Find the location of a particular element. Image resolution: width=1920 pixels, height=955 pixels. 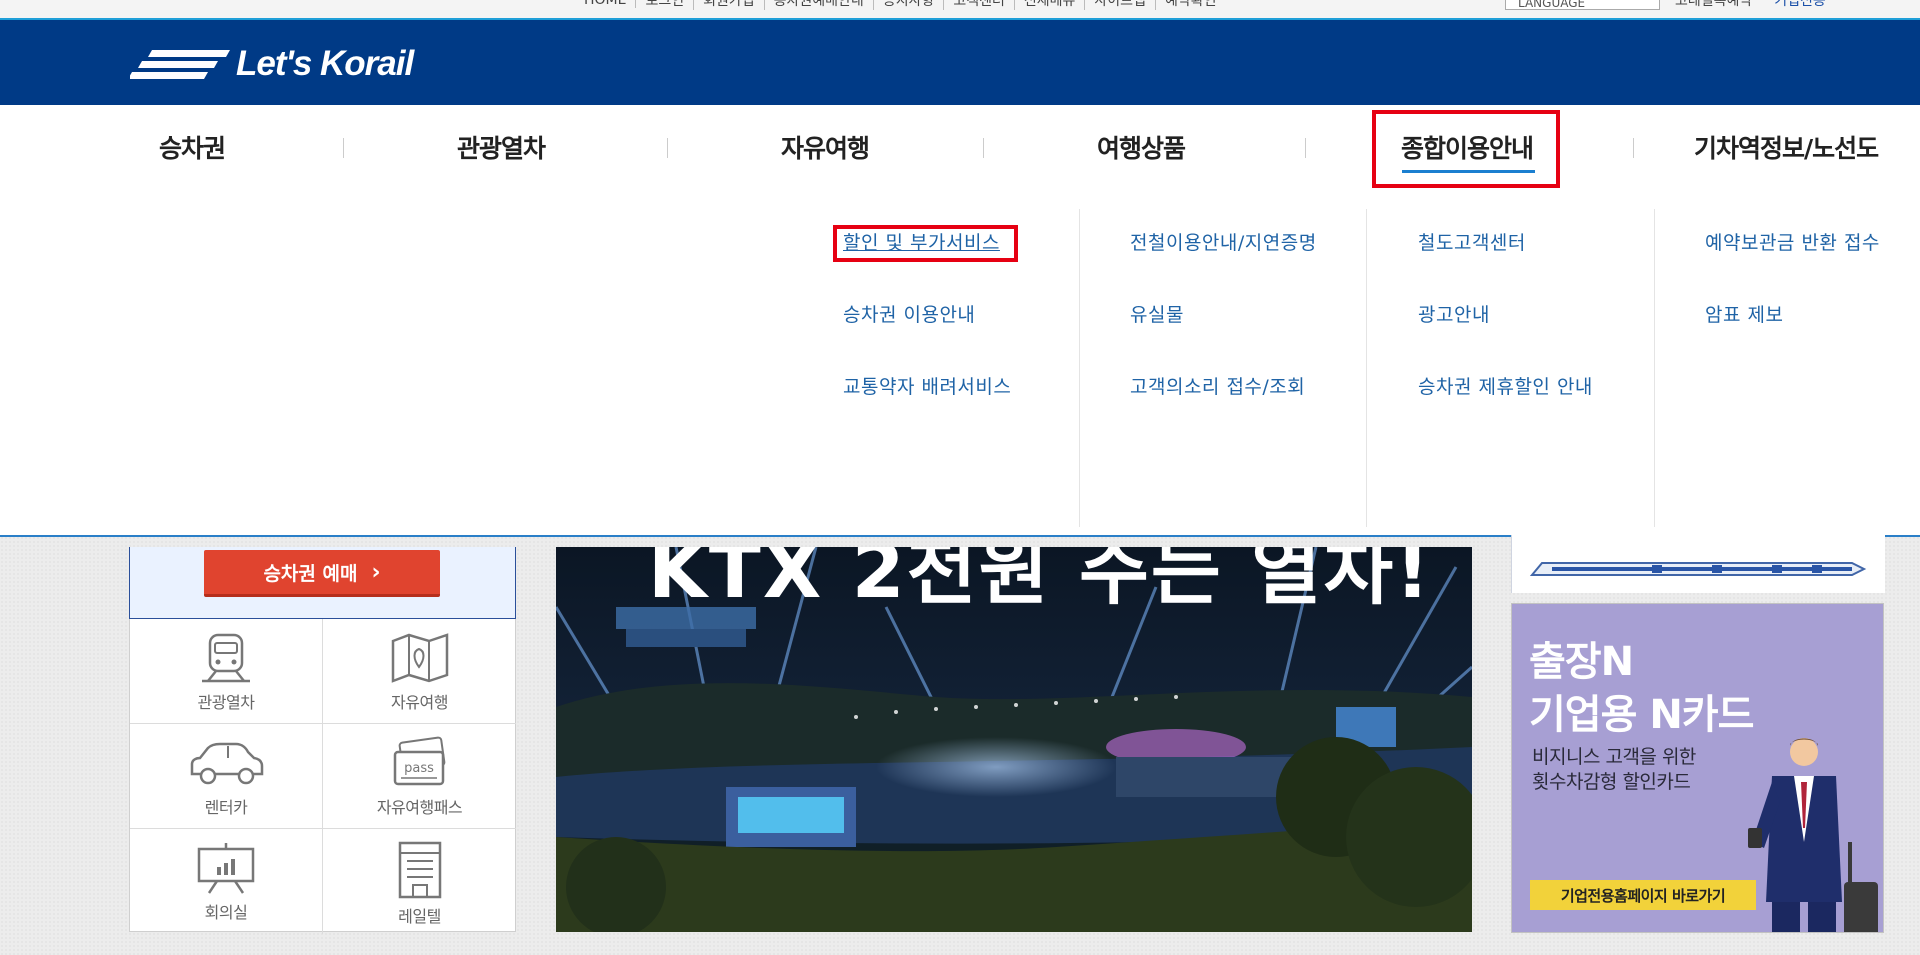

nav-item-tour-train: 관광열차 is located at coordinates (501, 148).